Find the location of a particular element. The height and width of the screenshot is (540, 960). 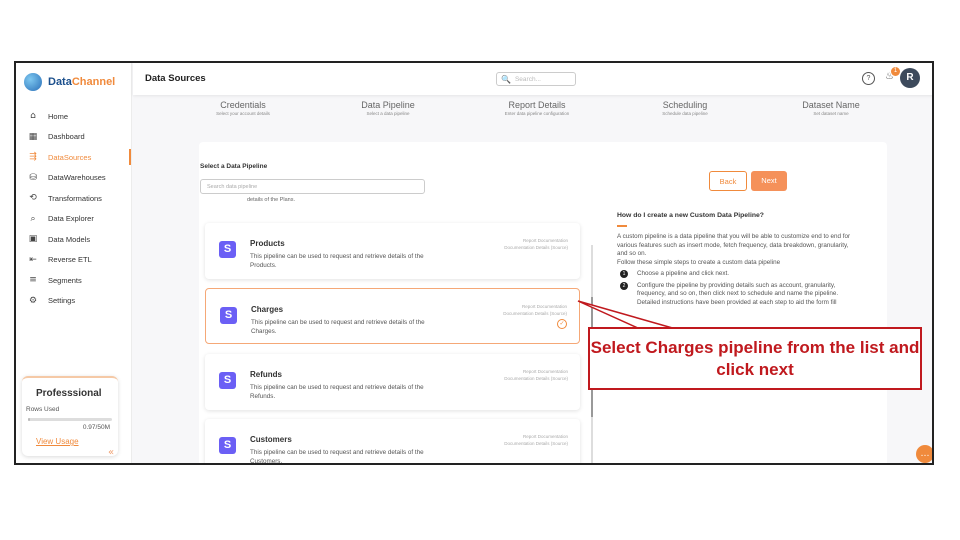

sidebar-item-label: DataSources is located at coordinates (70, 157).